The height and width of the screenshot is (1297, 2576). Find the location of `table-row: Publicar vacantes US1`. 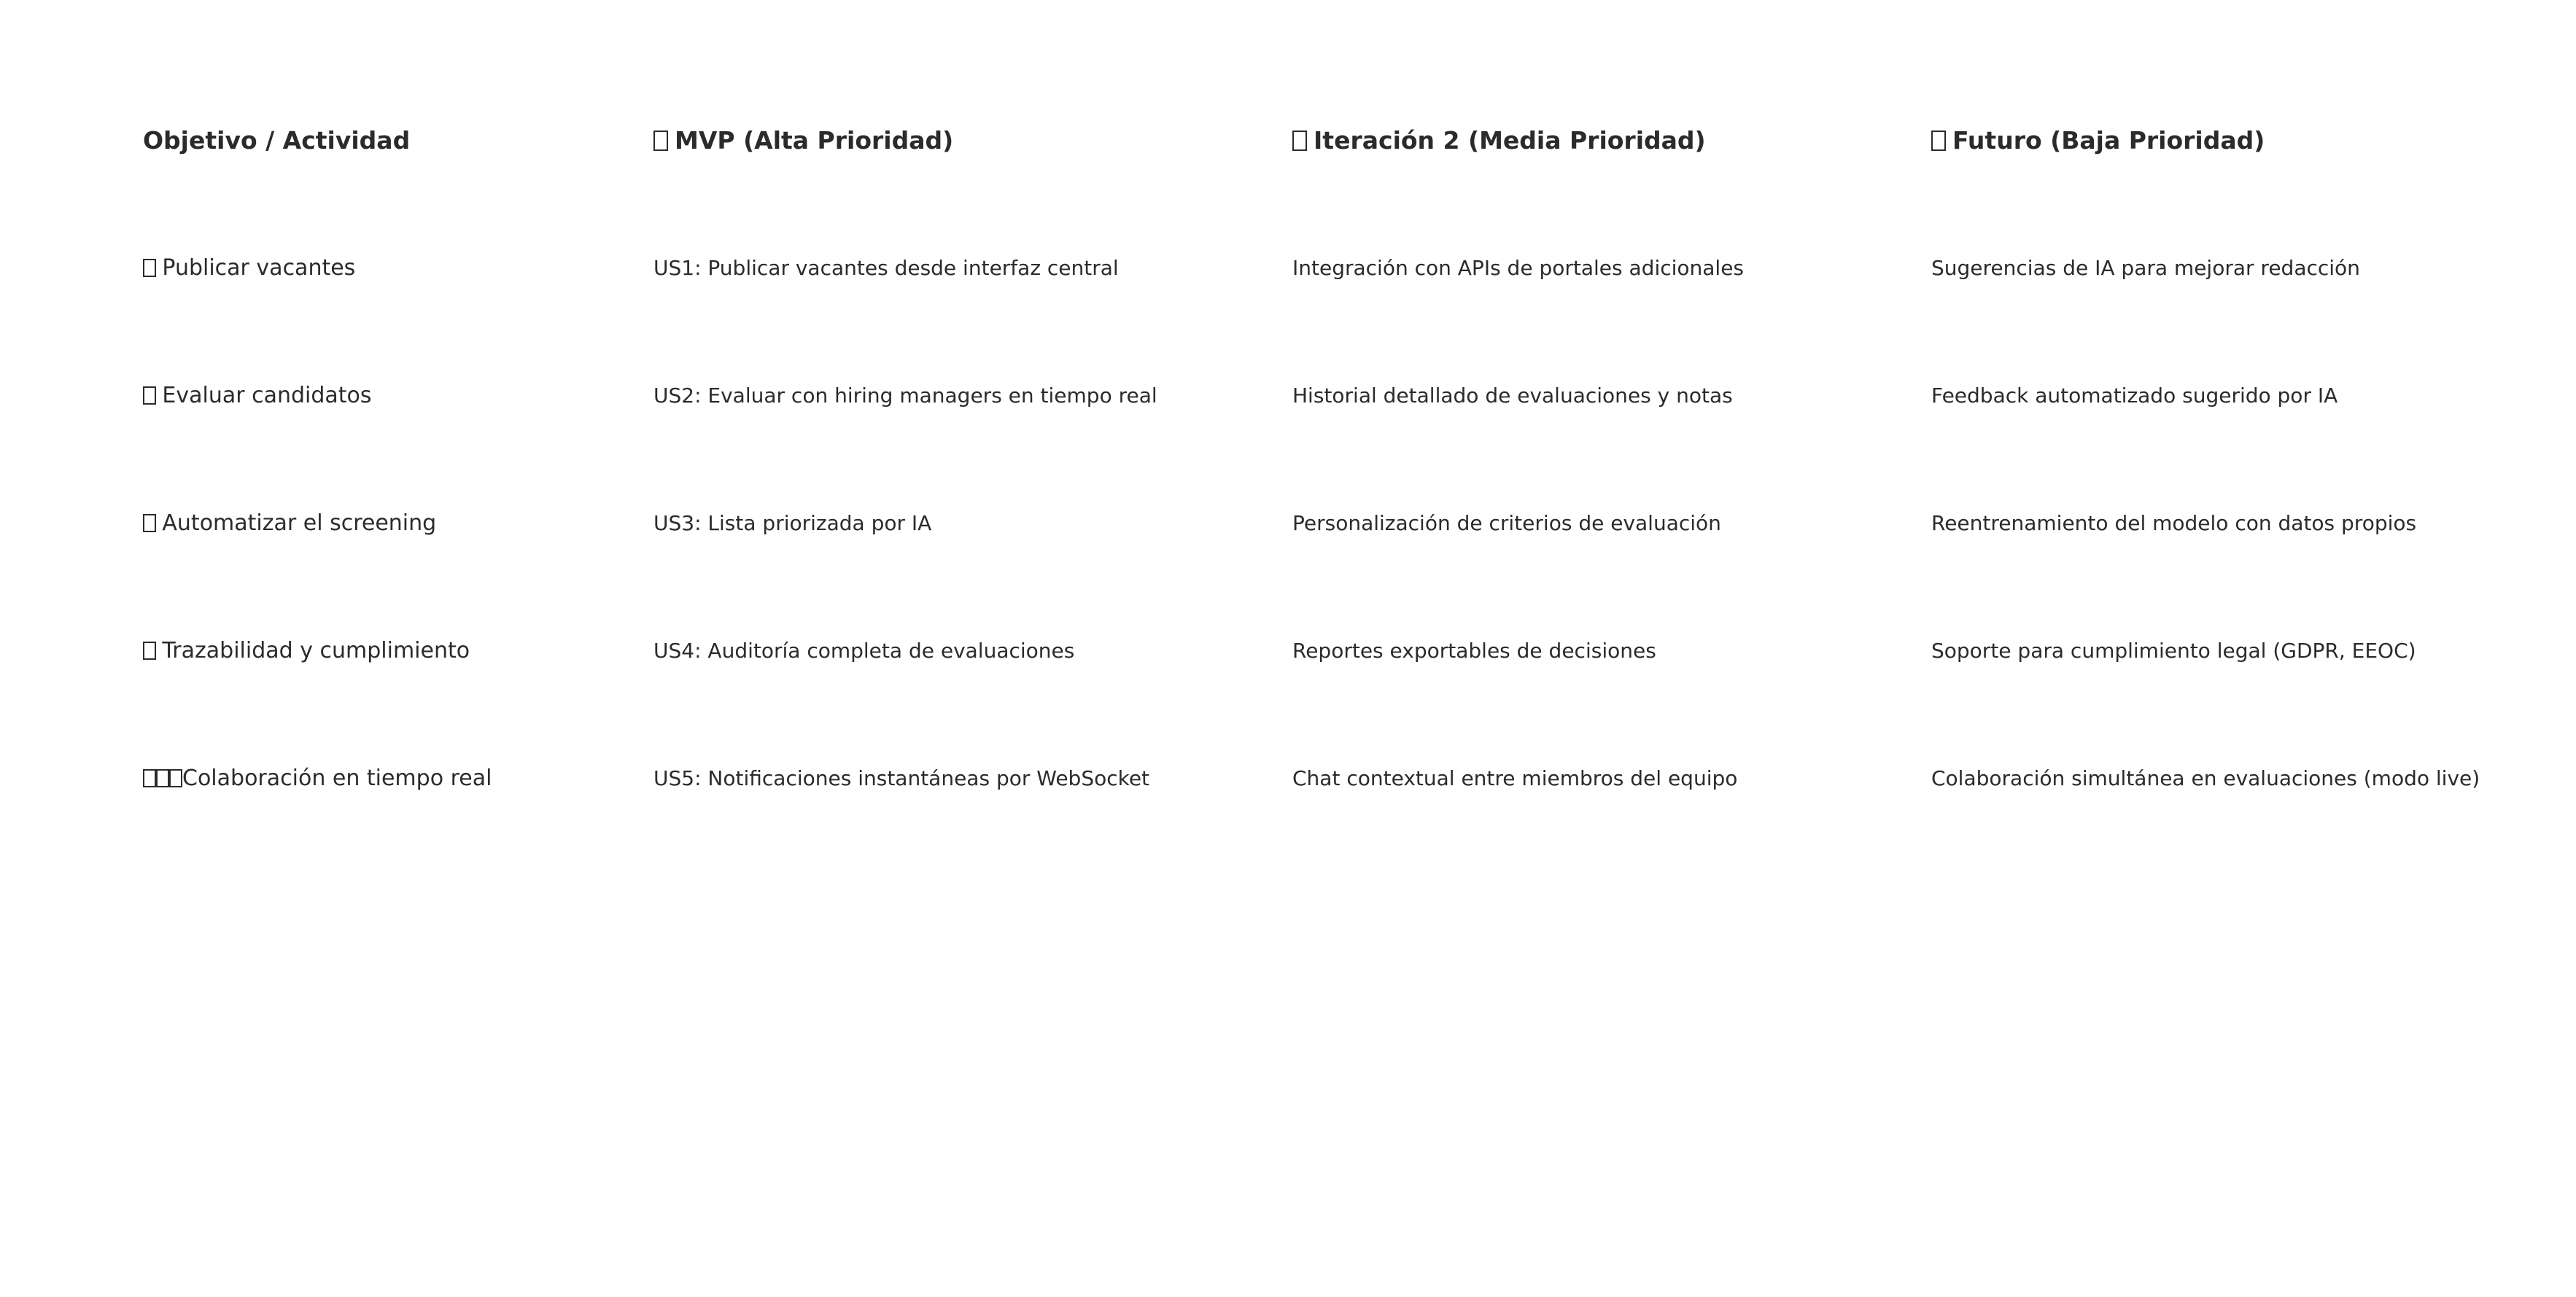

table-row: Publicar vacantes US1 is located at coordinates (1347, 268).